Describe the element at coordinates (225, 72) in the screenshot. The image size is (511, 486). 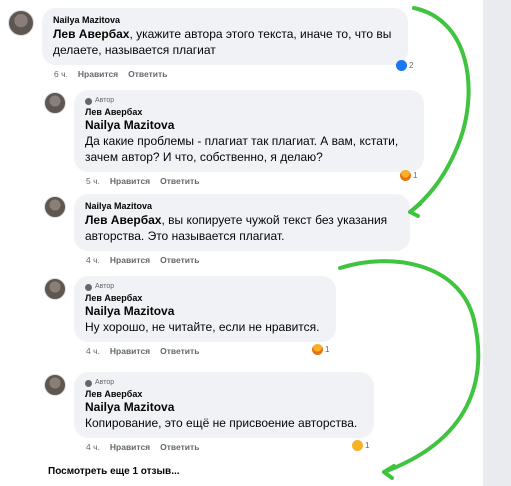
I see `comment-meta: 6 ч. Нравится Ответить` at that location.